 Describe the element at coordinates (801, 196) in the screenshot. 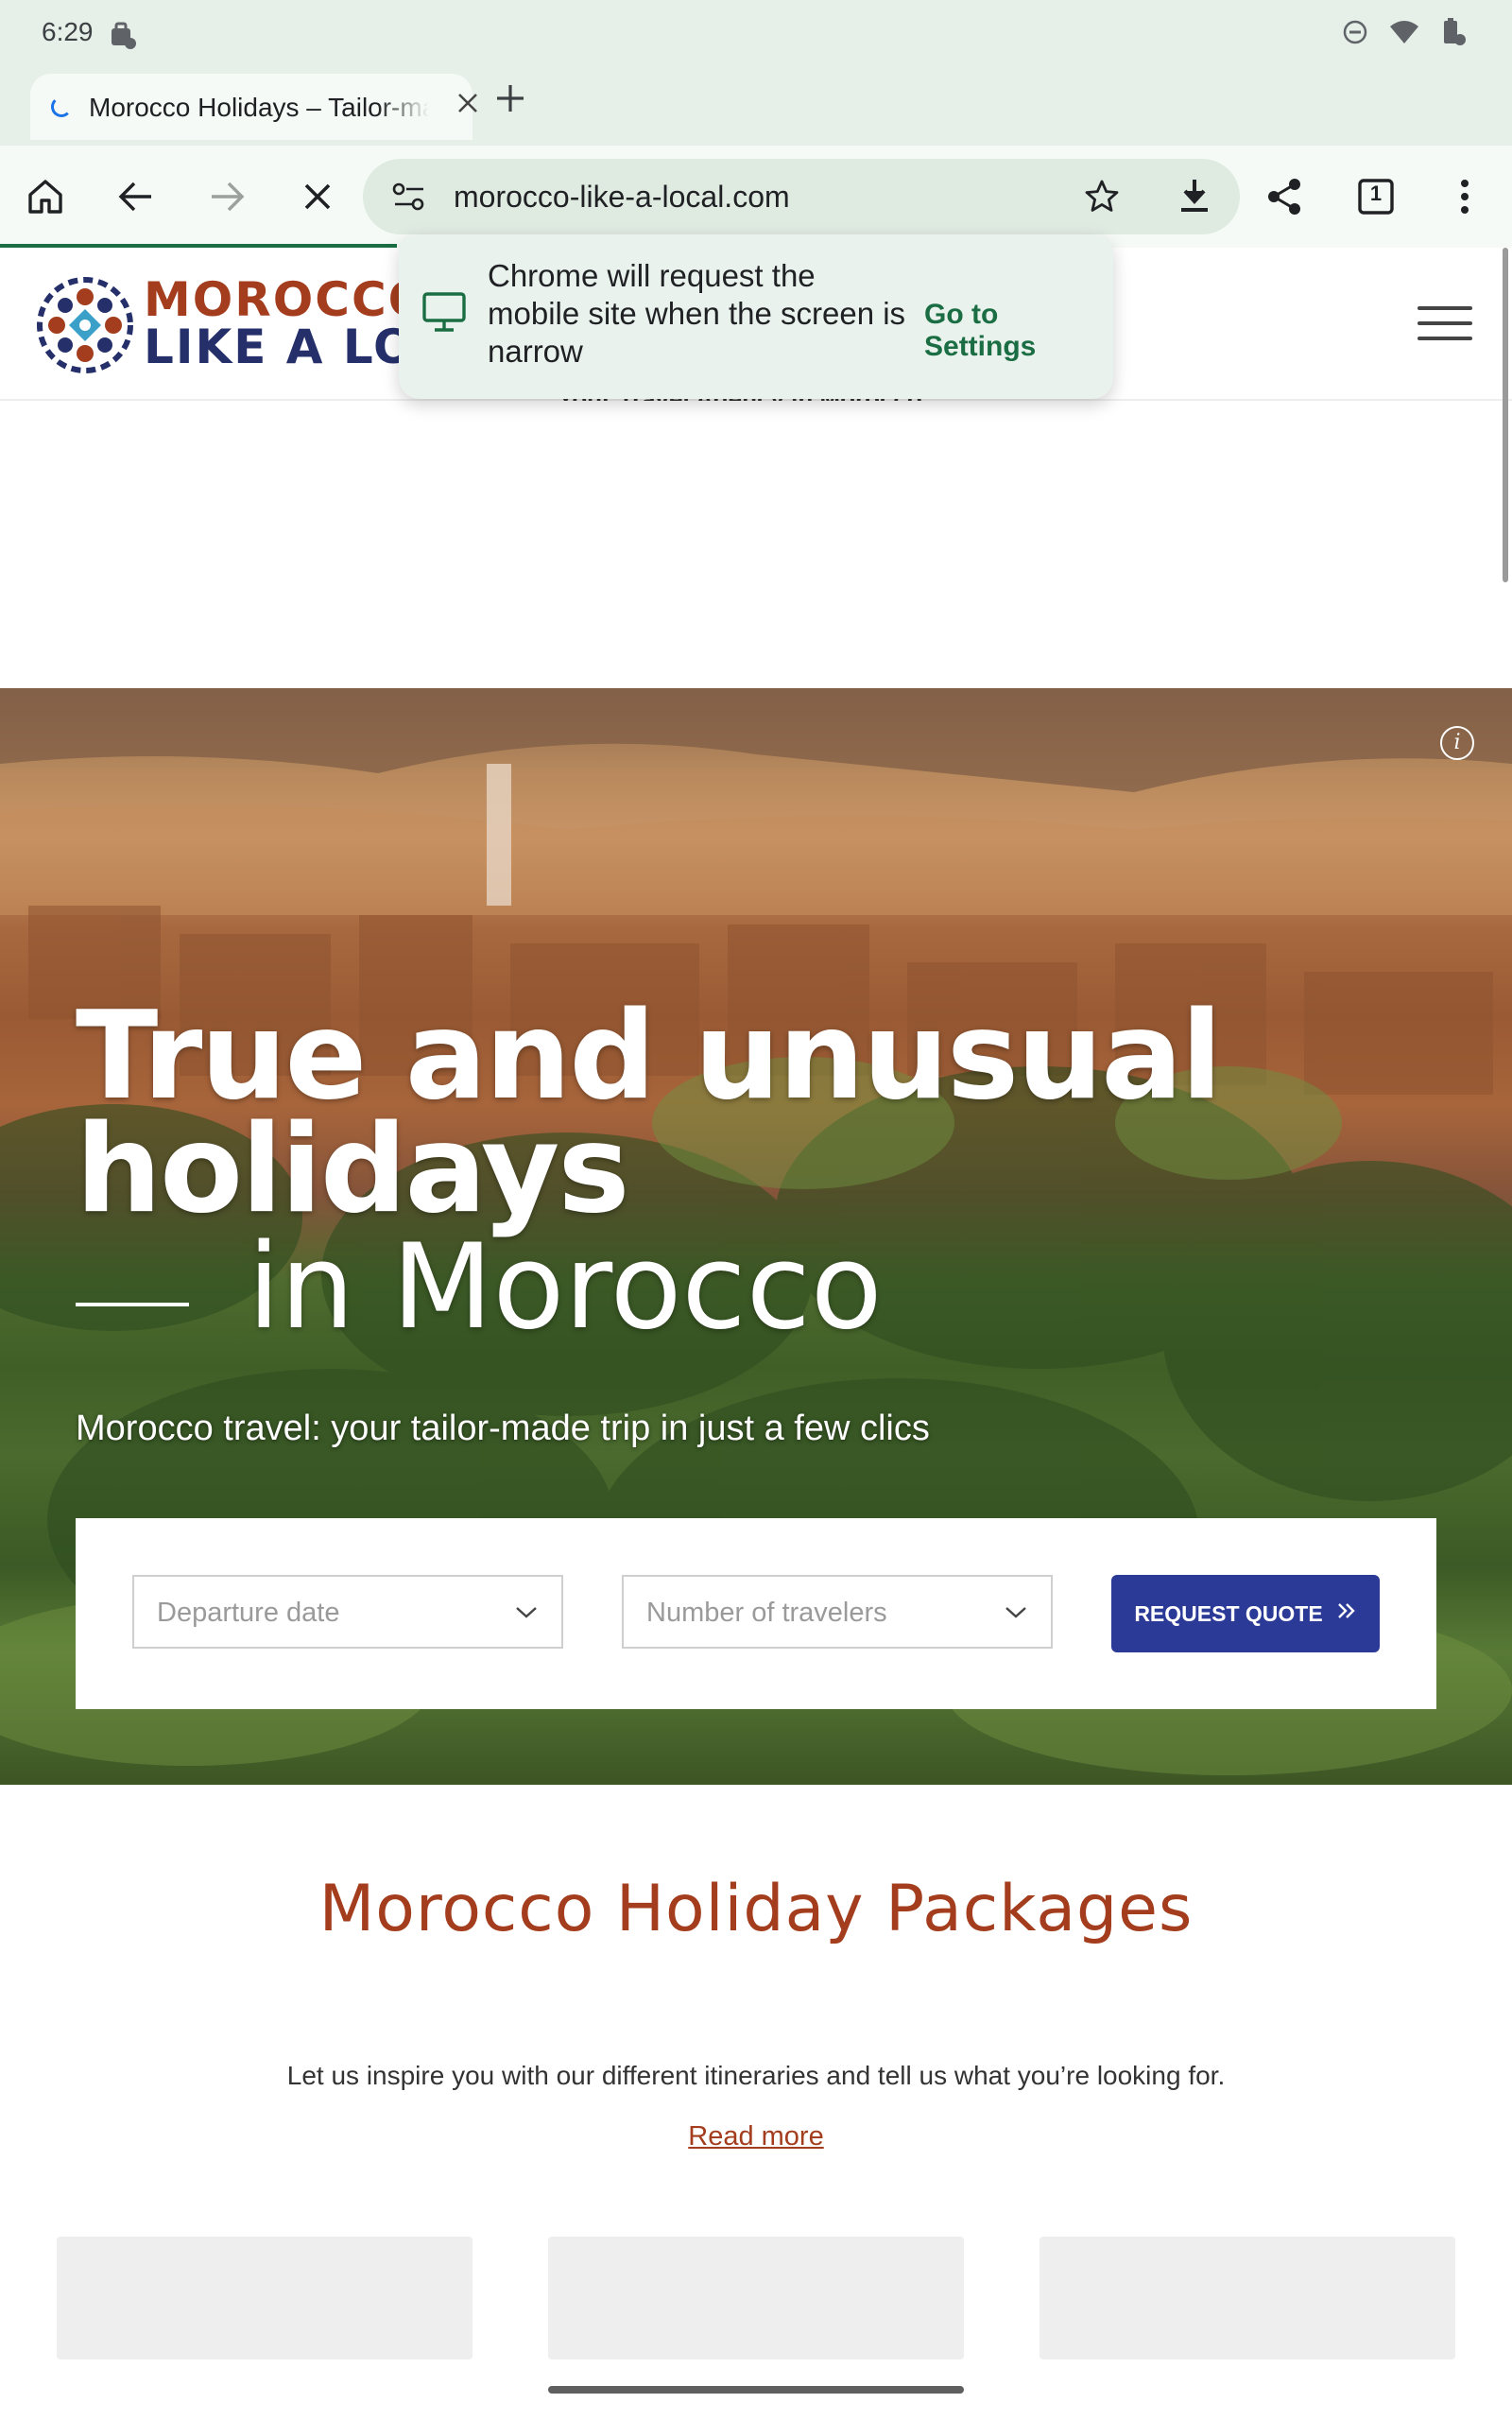

I see `address-bar: morocco-like-a-local.com` at that location.